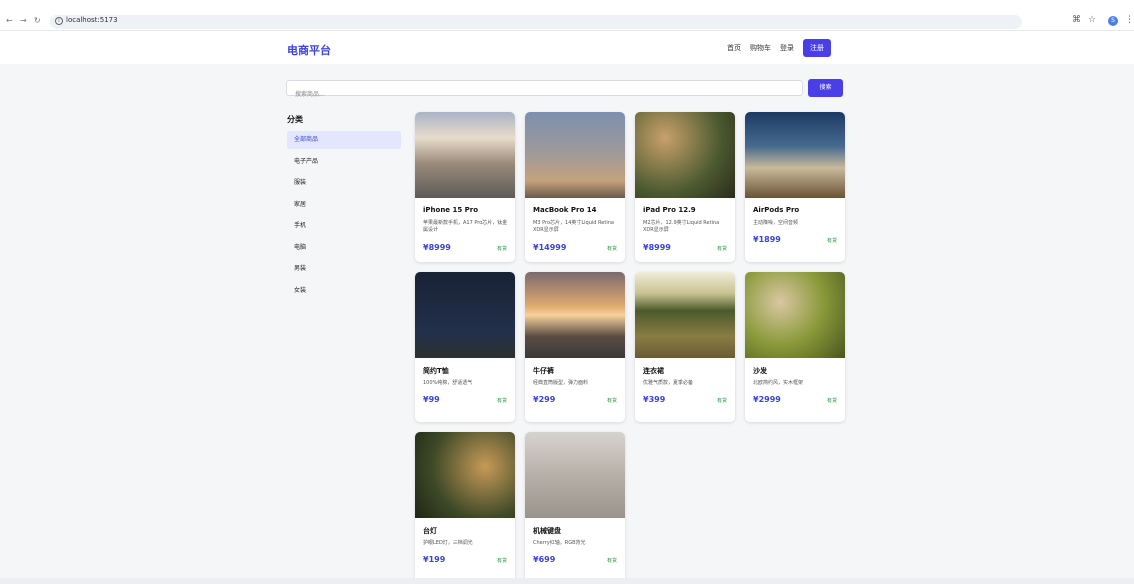 The width and height of the screenshot is (1134, 584). Describe the element at coordinates (344, 291) in the screenshot. I see `category-womenswear: 女装` at that location.